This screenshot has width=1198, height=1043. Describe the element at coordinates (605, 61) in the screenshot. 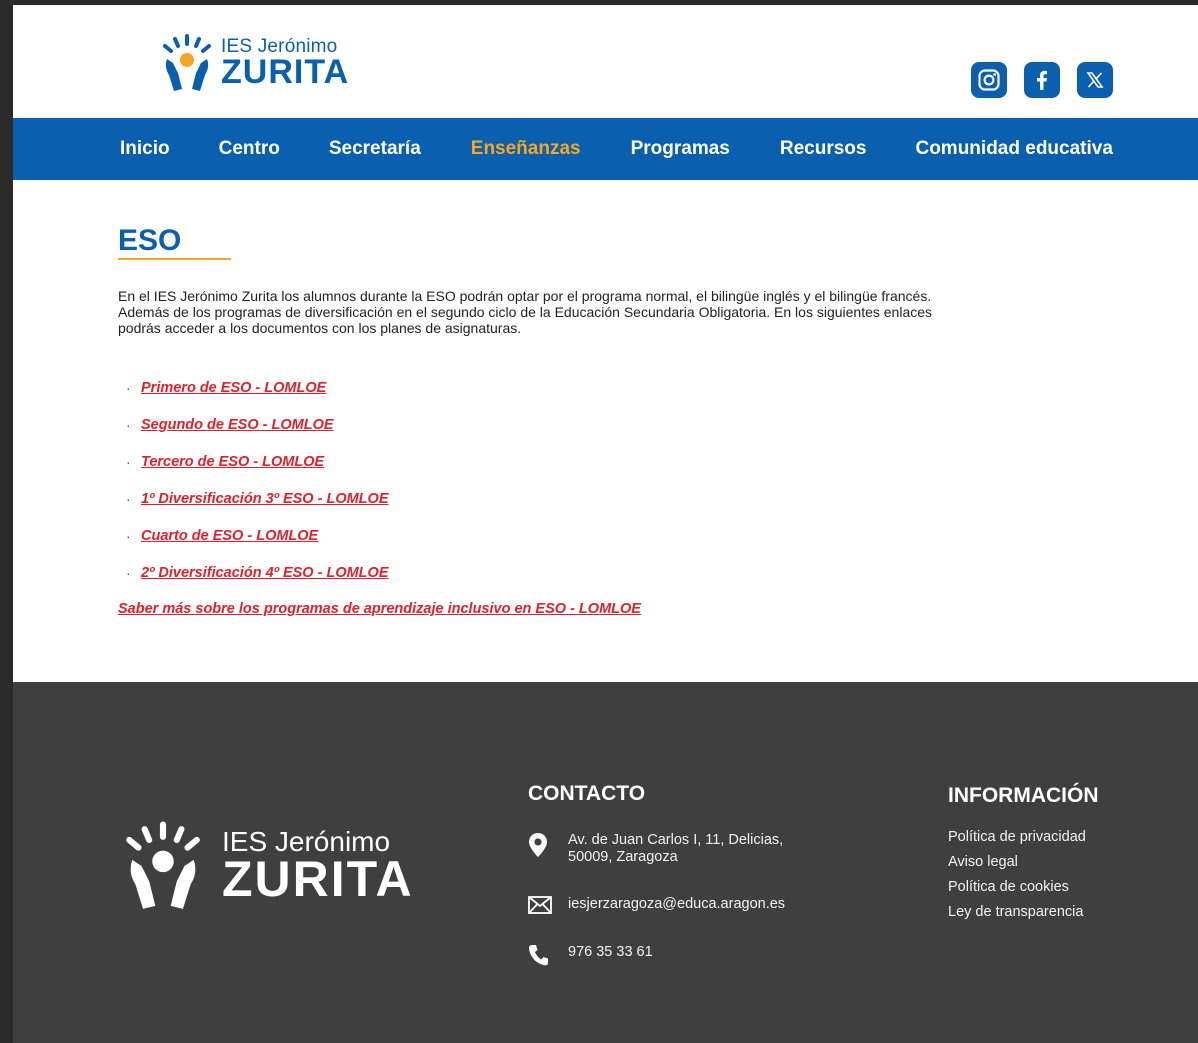

I see `site-header: IES Jerónimo ZURITA` at that location.